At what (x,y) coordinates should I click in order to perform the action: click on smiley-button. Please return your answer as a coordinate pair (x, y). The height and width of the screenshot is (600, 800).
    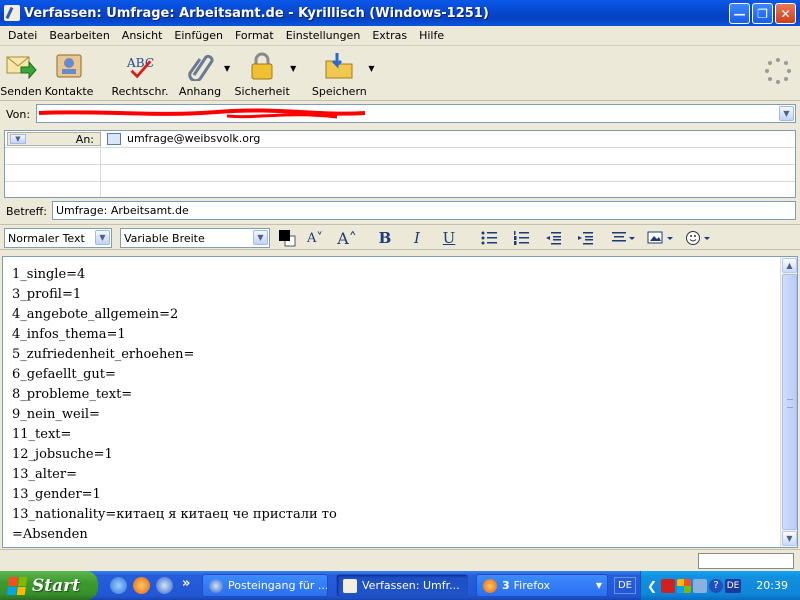
    Looking at the image, I should click on (699, 238).